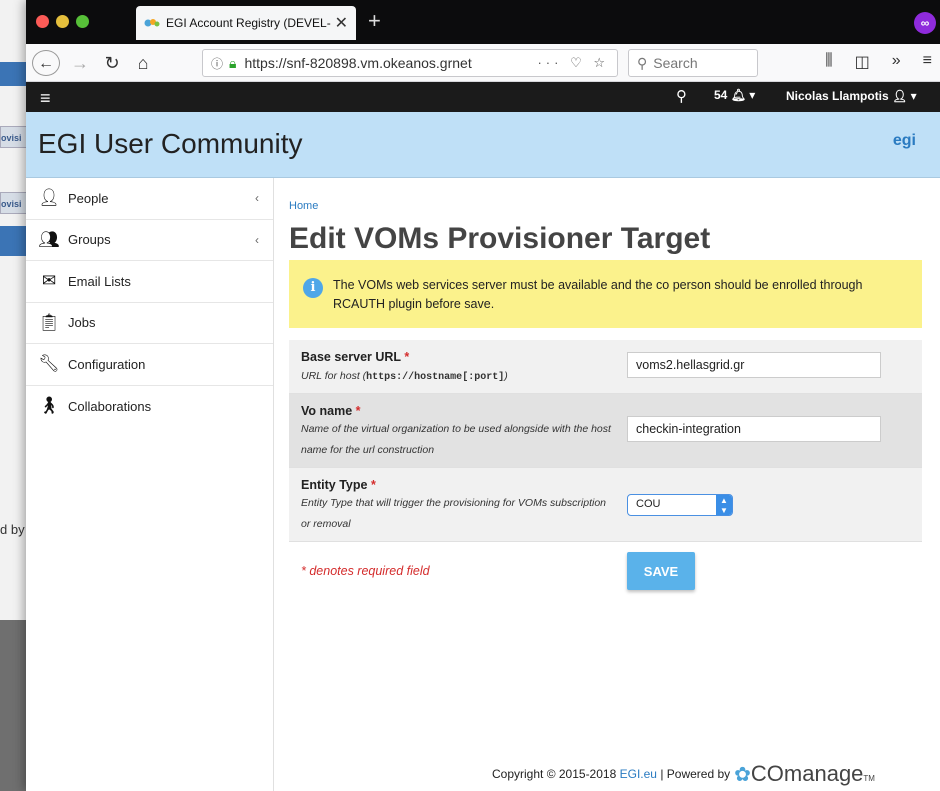 This screenshot has height=791, width=940. I want to click on copyright-text: Copyright © 2015-2018, so click(554, 774).